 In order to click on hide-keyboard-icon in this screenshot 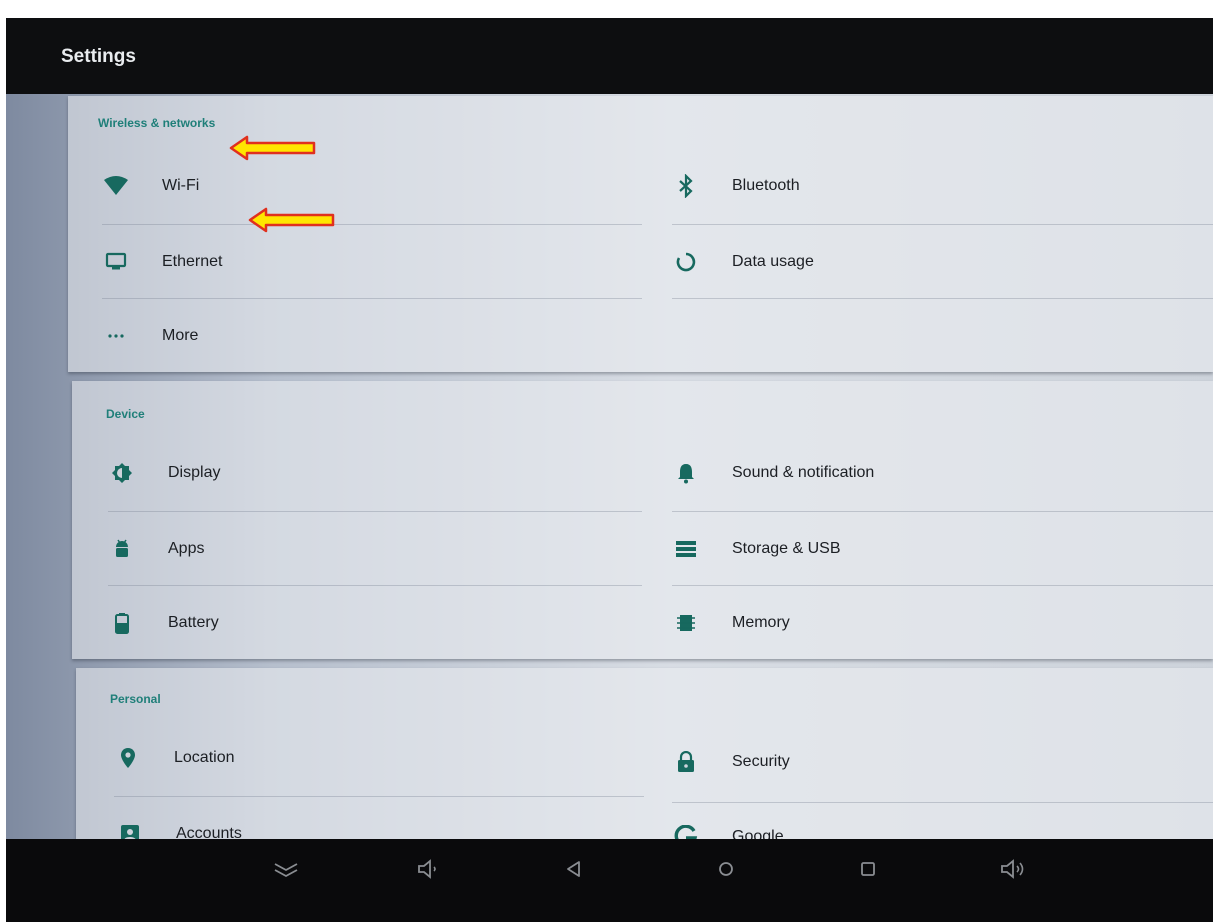, I will do `click(286, 869)`.